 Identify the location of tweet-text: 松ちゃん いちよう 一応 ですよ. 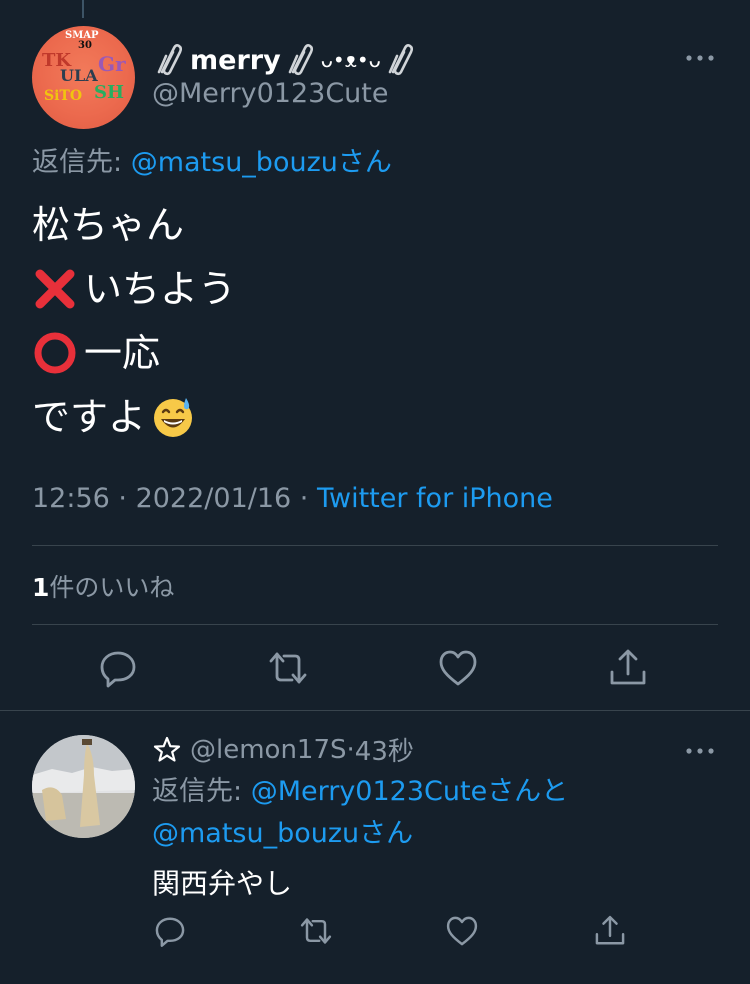
(134, 321).